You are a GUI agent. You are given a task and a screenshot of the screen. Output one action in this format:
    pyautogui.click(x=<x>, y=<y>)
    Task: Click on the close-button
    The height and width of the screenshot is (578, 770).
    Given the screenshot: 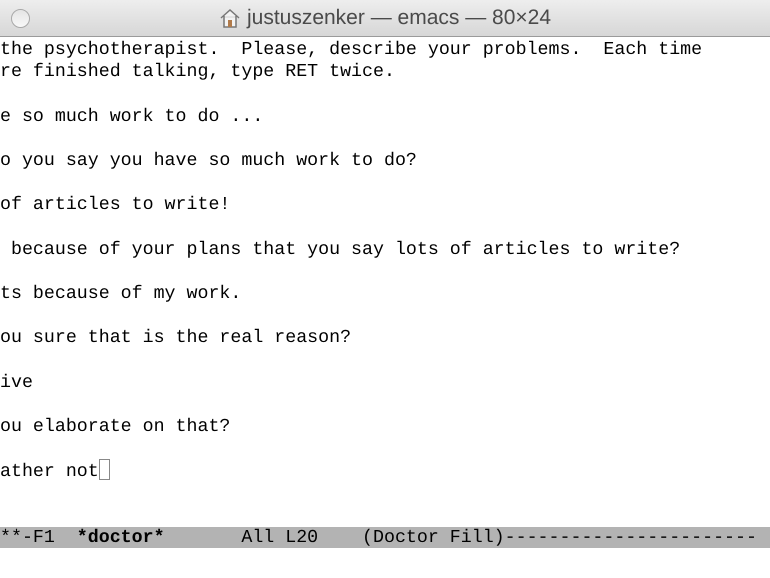 What is the action you would take?
    pyautogui.click(x=20, y=18)
    